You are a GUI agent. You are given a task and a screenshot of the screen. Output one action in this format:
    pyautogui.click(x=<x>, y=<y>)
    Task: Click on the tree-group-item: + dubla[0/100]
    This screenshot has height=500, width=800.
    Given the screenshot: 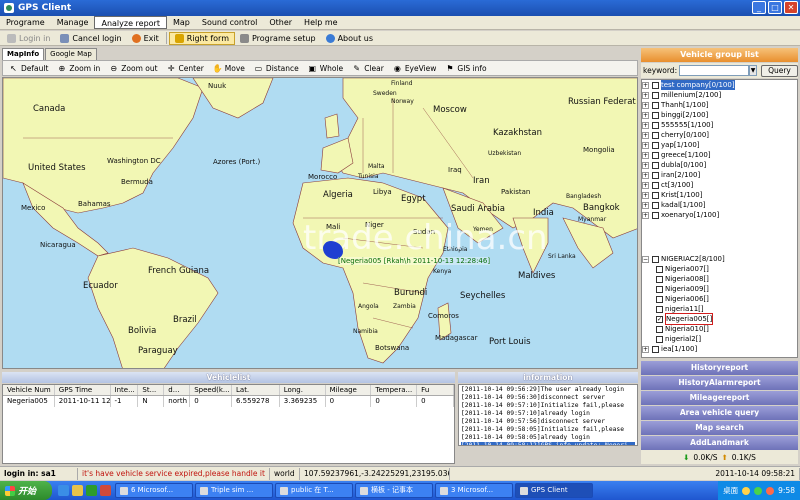 What is the action you would take?
    pyautogui.click(x=719, y=165)
    